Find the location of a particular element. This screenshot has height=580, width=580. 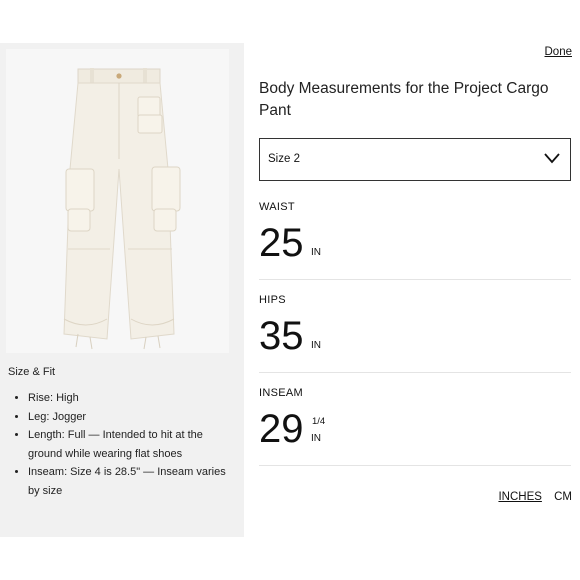

unit-inches-button: INCHES is located at coordinates (519, 497).